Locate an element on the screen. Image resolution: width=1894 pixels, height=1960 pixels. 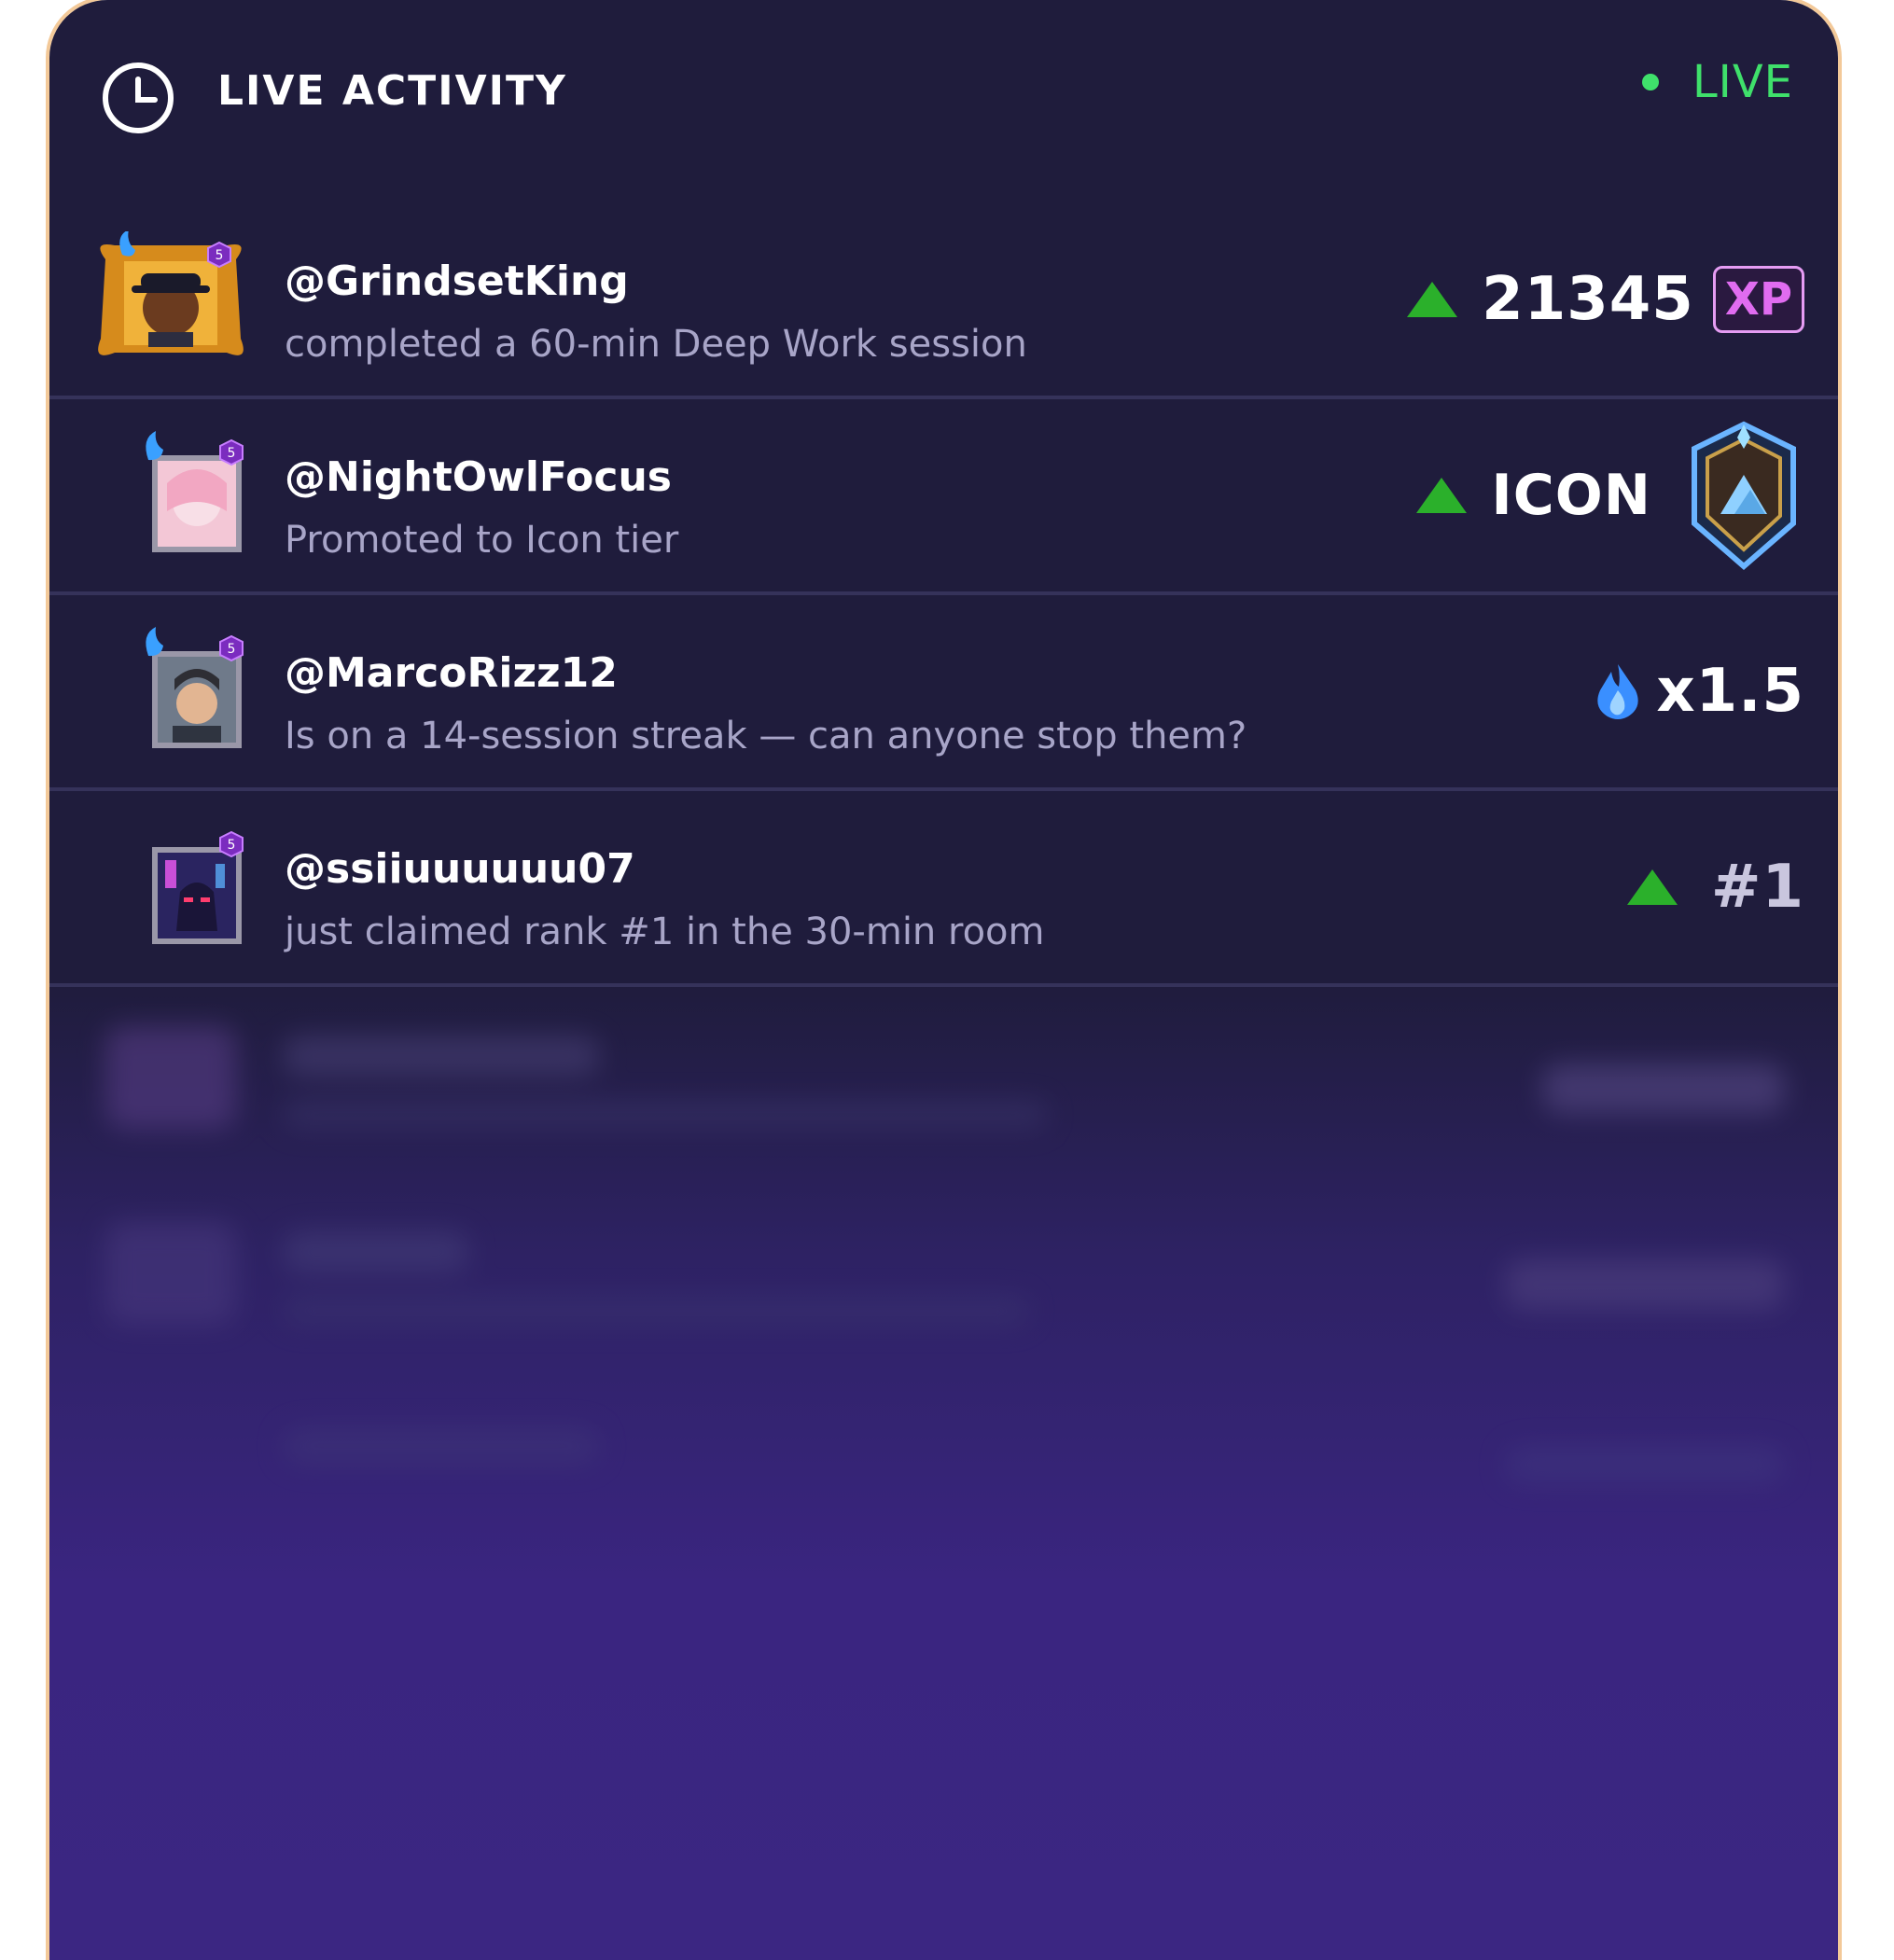
live-status: LIVE is located at coordinates (1743, 82).